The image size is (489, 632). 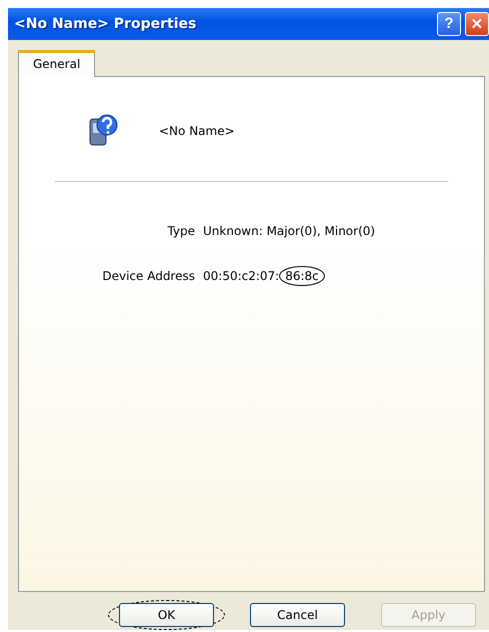 I want to click on property-value: Unknown: Major(0), Minor(0), so click(x=289, y=231).